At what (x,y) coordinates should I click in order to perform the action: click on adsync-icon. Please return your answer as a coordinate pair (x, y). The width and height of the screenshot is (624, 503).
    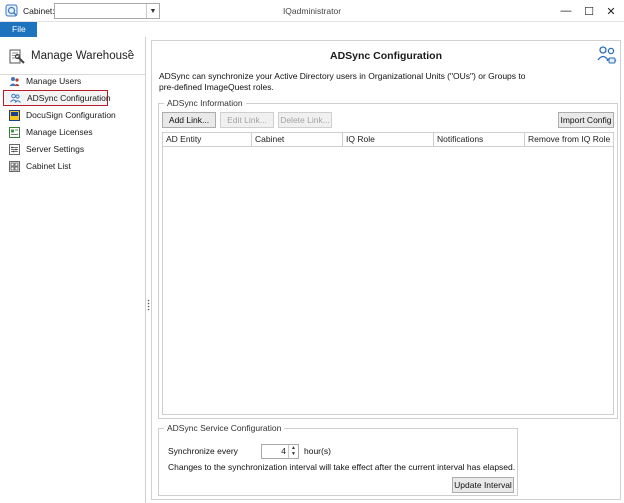
    Looking at the image, I should click on (15, 98).